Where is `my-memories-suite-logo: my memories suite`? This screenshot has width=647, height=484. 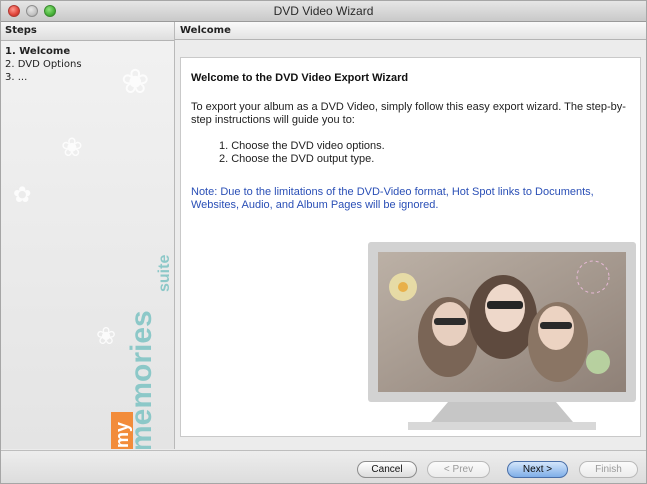 my-memories-suite-logo: my memories suite is located at coordinates (142, 352).